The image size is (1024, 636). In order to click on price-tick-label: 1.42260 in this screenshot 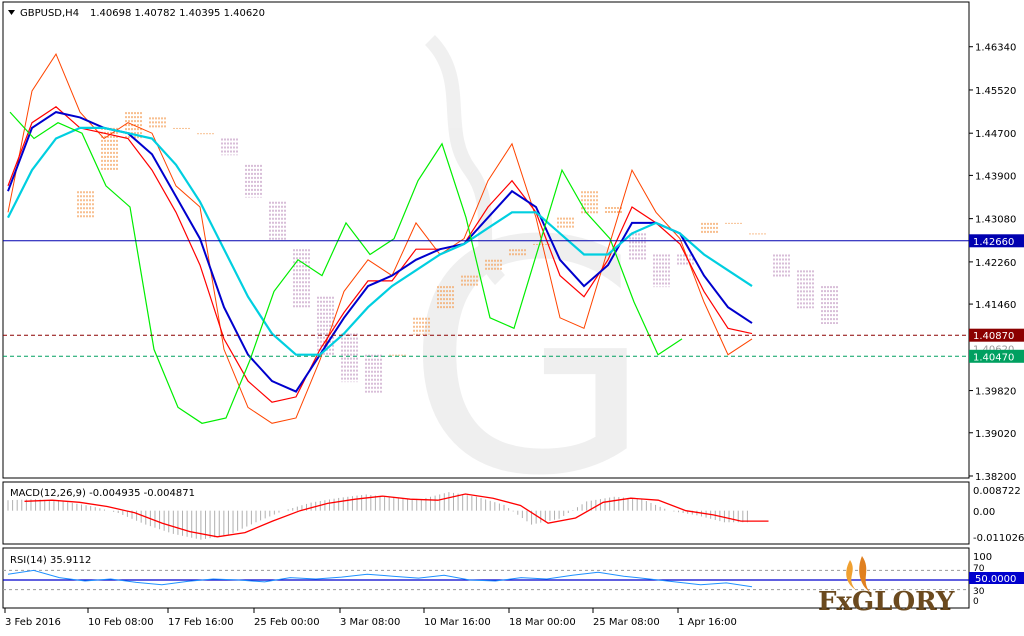, I will do `click(995, 263)`.